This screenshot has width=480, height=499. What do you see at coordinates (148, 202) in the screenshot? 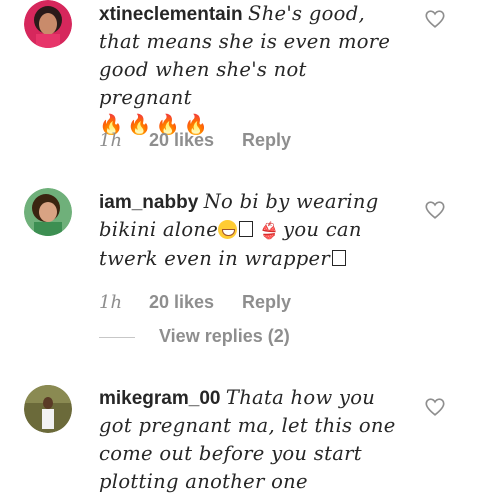
I see `comment-username: iam_nabby` at bounding box center [148, 202].